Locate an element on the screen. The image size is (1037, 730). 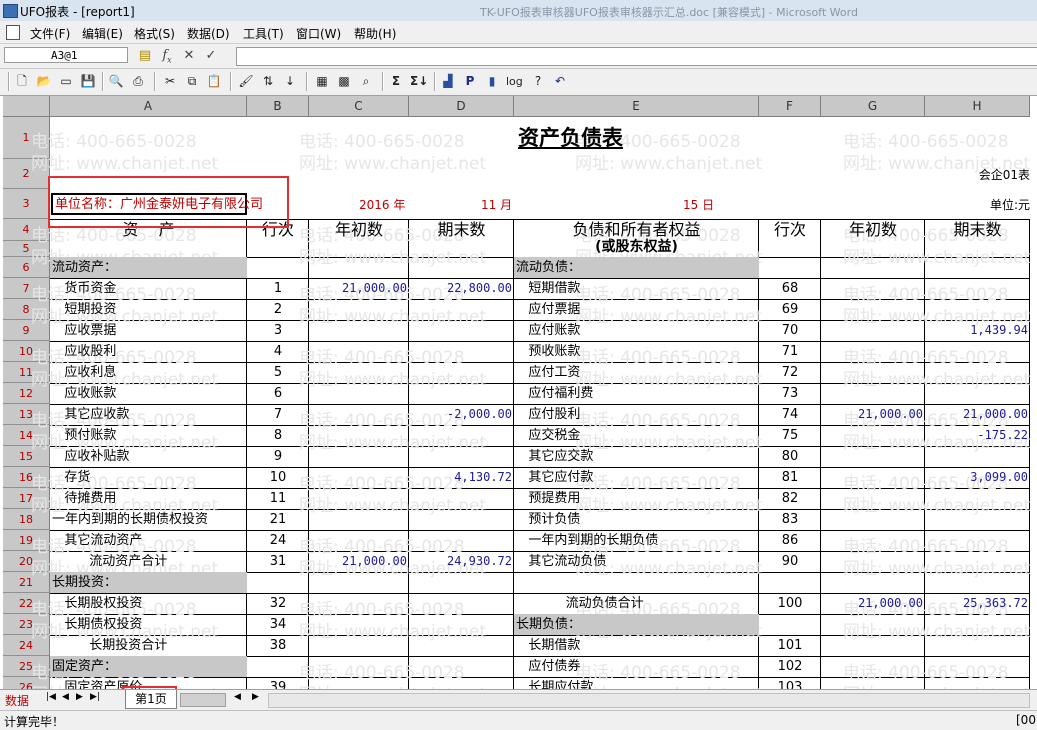
liability-end-cell: 3,099.00 is located at coordinates (977, 477).